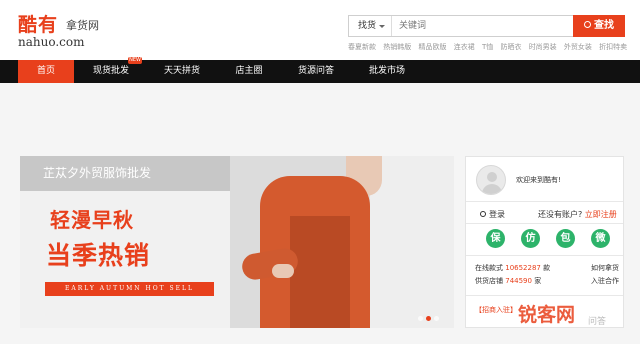 Image resolution: width=640 pixels, height=344 pixels. Describe the element at coordinates (483, 214) in the screenshot. I see `key-icon` at that location.